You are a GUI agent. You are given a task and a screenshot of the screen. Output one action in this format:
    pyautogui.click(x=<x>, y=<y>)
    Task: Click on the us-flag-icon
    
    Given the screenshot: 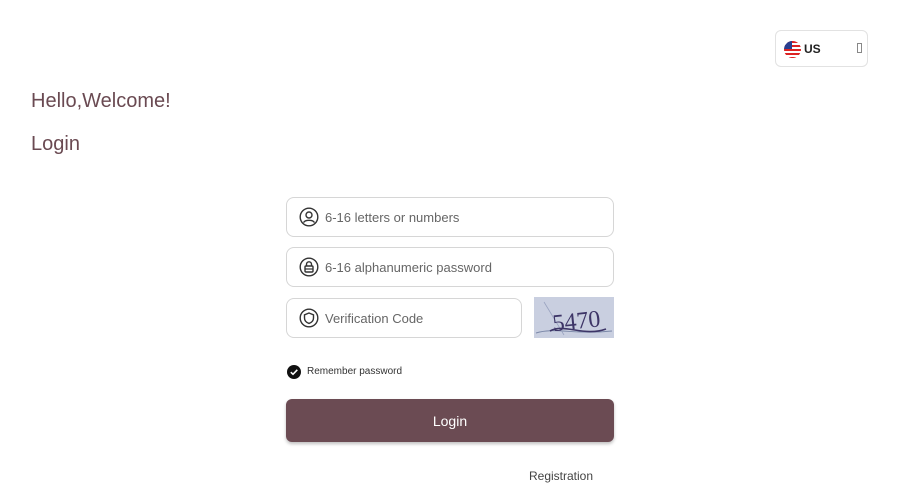 What is the action you would take?
    pyautogui.click(x=792, y=49)
    